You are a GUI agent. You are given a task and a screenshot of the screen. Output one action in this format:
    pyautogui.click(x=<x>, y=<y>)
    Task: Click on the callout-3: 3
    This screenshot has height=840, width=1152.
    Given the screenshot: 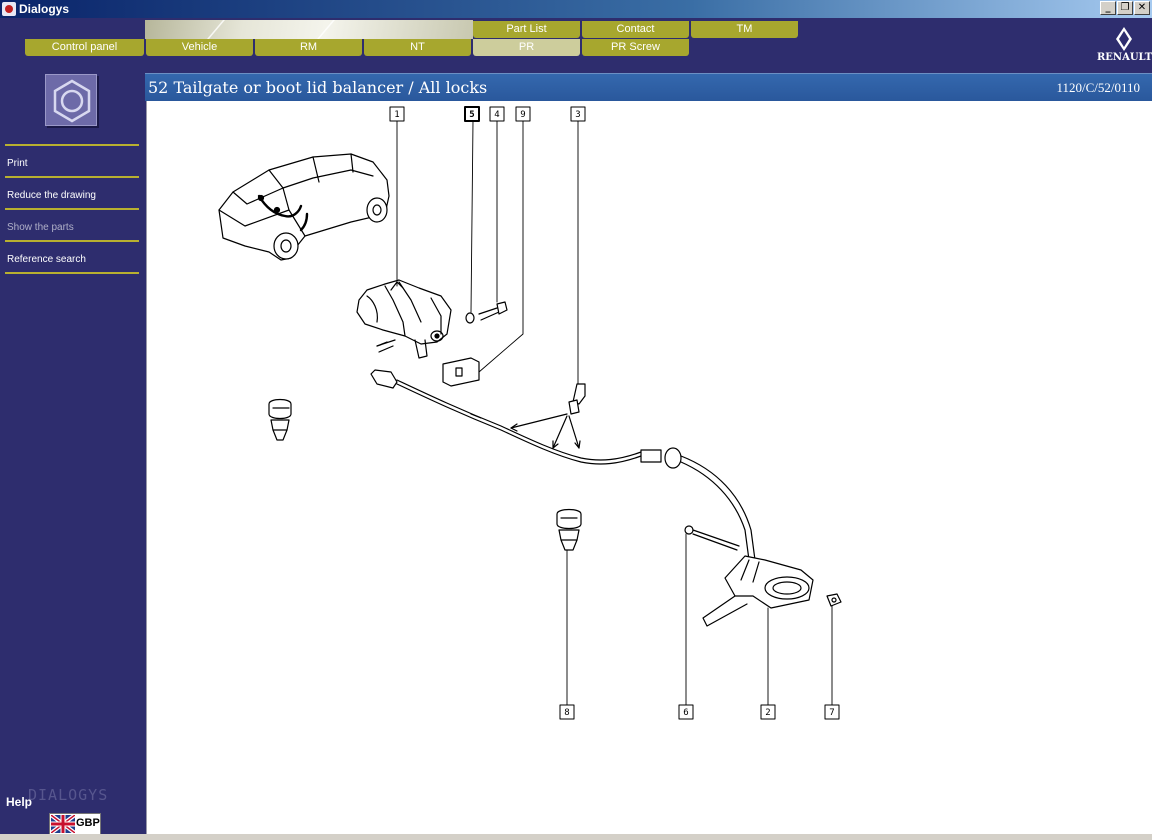 What is the action you would take?
    pyautogui.click(x=578, y=114)
    